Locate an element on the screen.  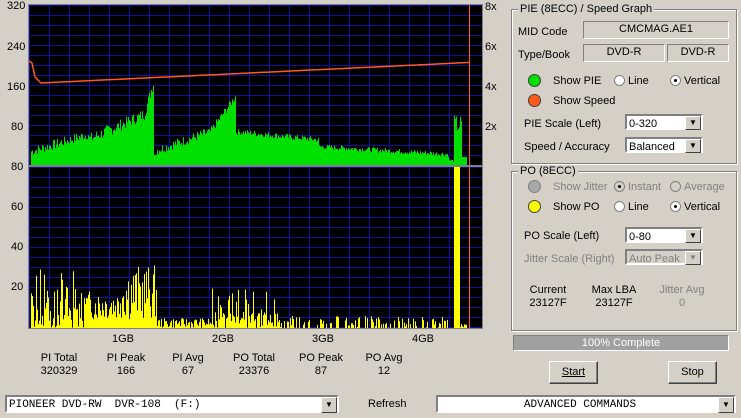
po-left-tick: 60 is located at coordinates (17, 207).